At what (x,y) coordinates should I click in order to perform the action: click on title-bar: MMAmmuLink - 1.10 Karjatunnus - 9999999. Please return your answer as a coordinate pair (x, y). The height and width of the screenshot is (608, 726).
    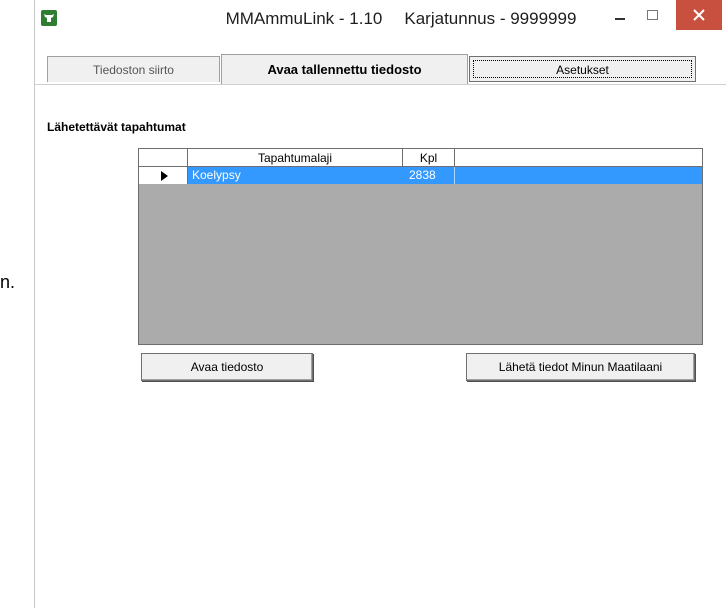
    Looking at the image, I should click on (380, 18).